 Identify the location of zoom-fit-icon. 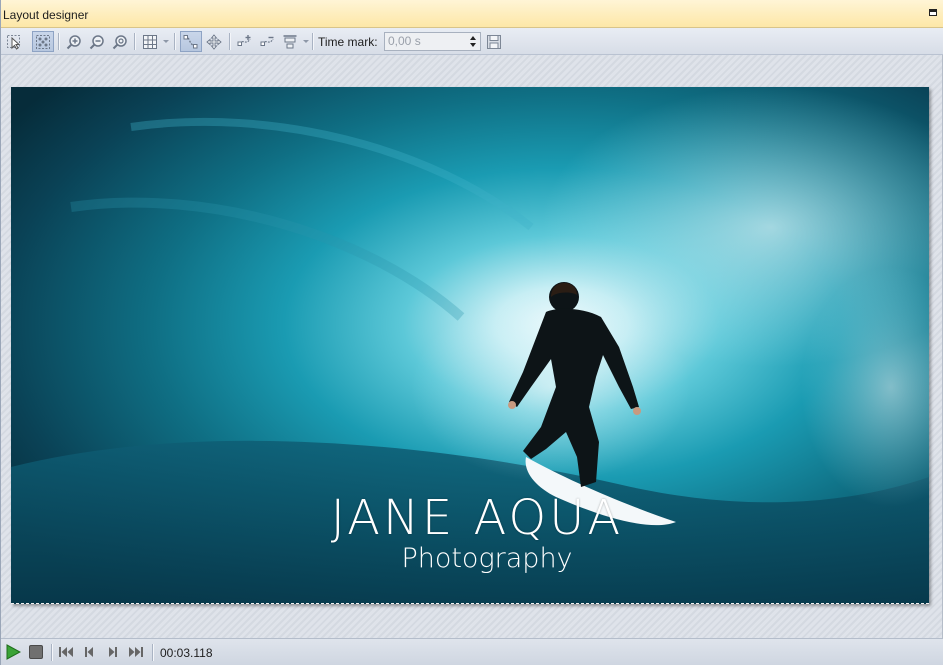
(119, 41).